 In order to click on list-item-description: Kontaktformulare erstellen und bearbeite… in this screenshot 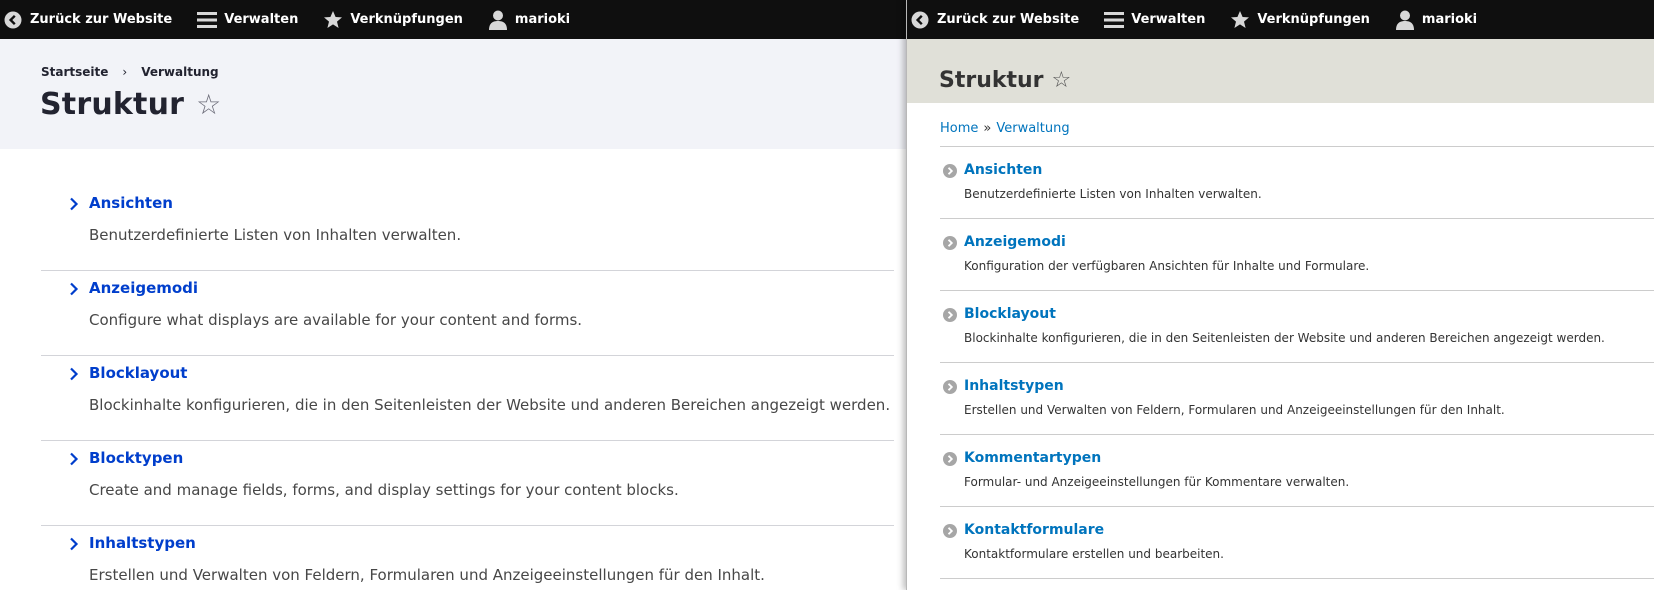, I will do `click(1094, 554)`.